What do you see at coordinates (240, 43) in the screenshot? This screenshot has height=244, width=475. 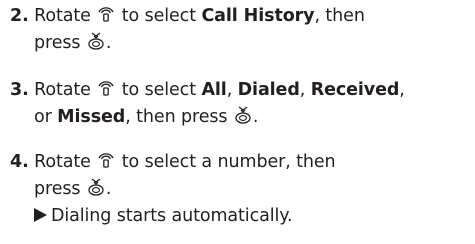 I see `step-2-line-2: press .` at bounding box center [240, 43].